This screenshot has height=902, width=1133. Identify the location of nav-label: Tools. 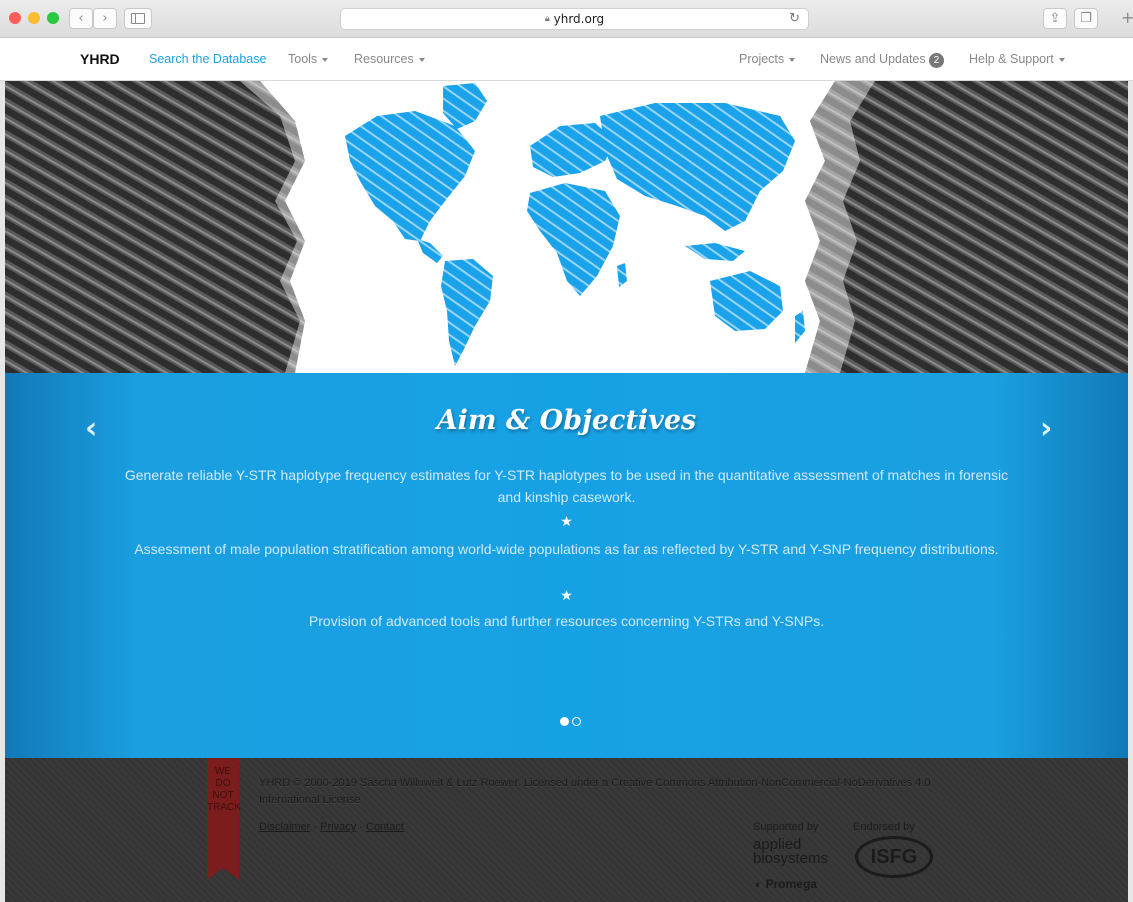
(303, 59).